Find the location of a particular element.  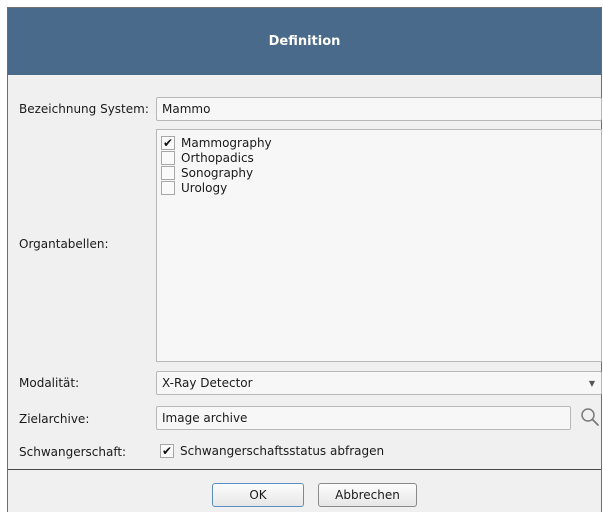

modality-label: Modalität: is located at coordinates (49, 383).